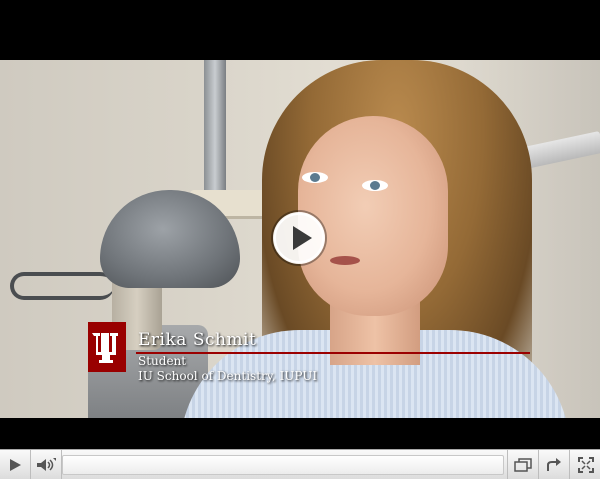  I want to click on share-icon, so click(554, 464).